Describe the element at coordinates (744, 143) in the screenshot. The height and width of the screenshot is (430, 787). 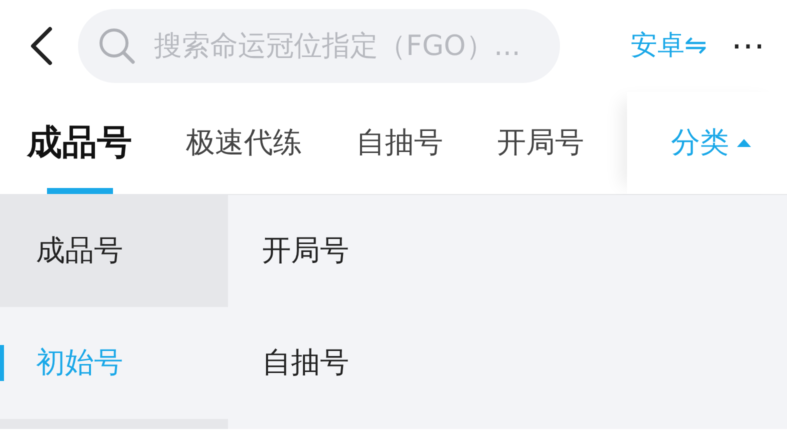
I see `caret-icon` at that location.